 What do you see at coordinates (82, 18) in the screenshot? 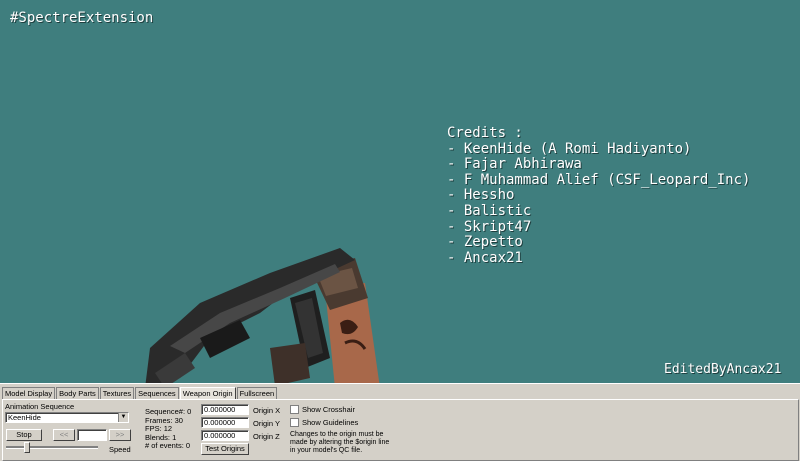
I see `spectre-extension-tag: #SpectreExtension` at bounding box center [82, 18].